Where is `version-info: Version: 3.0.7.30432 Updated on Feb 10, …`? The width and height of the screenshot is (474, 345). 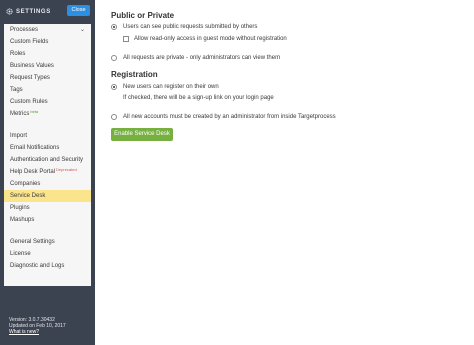
version-info: Version: 3.0.7.30432 Updated on Feb 10, … is located at coordinates (51, 326).